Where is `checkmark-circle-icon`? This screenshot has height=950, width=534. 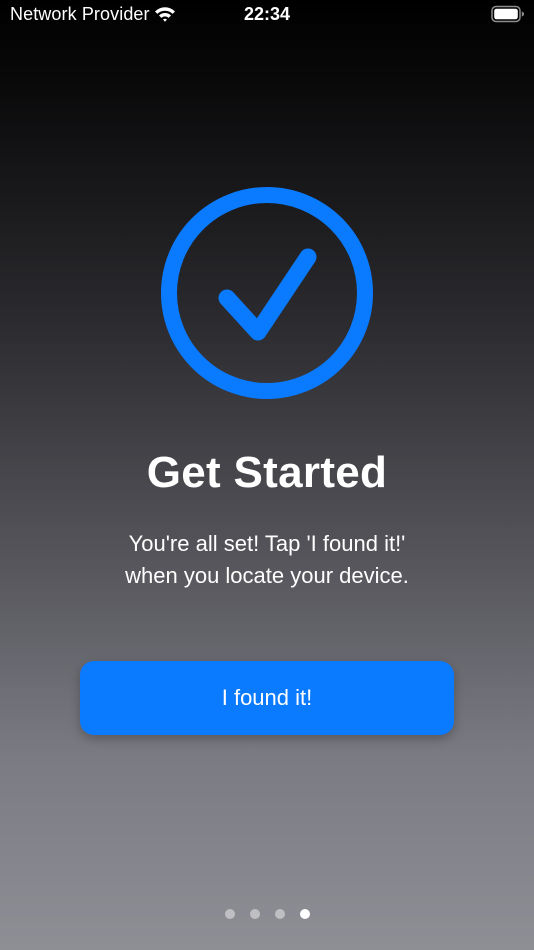
checkmark-circle-icon is located at coordinates (267, 293).